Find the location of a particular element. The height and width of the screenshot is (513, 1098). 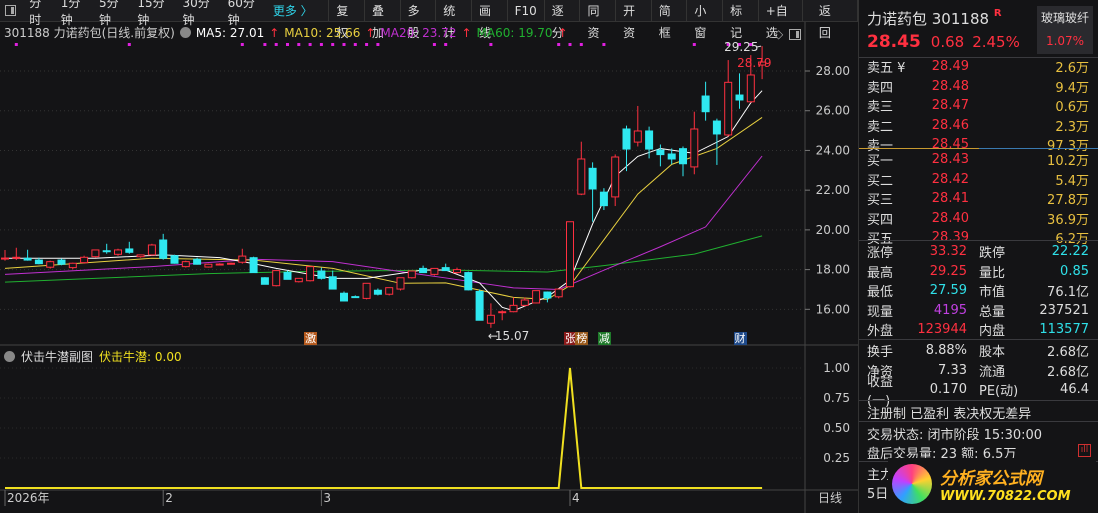

x-tick-label: 2026年 is located at coordinates (28, 498).